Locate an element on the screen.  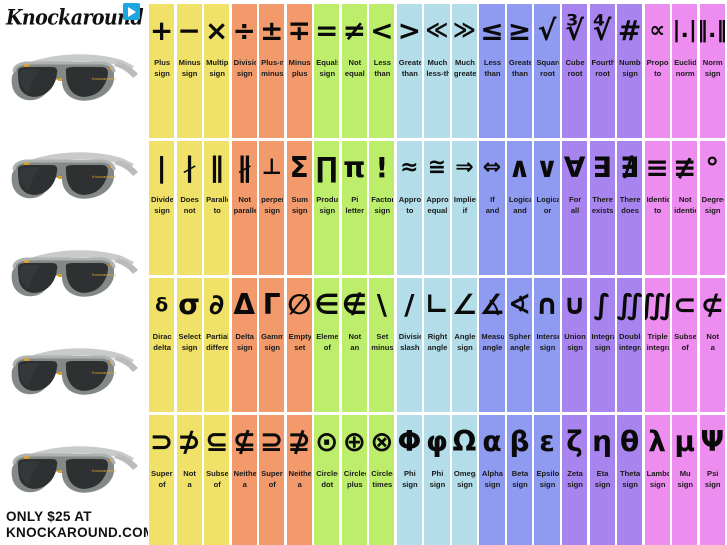
symbol-cell: | Dividessign is located at coordinates (162, 208).